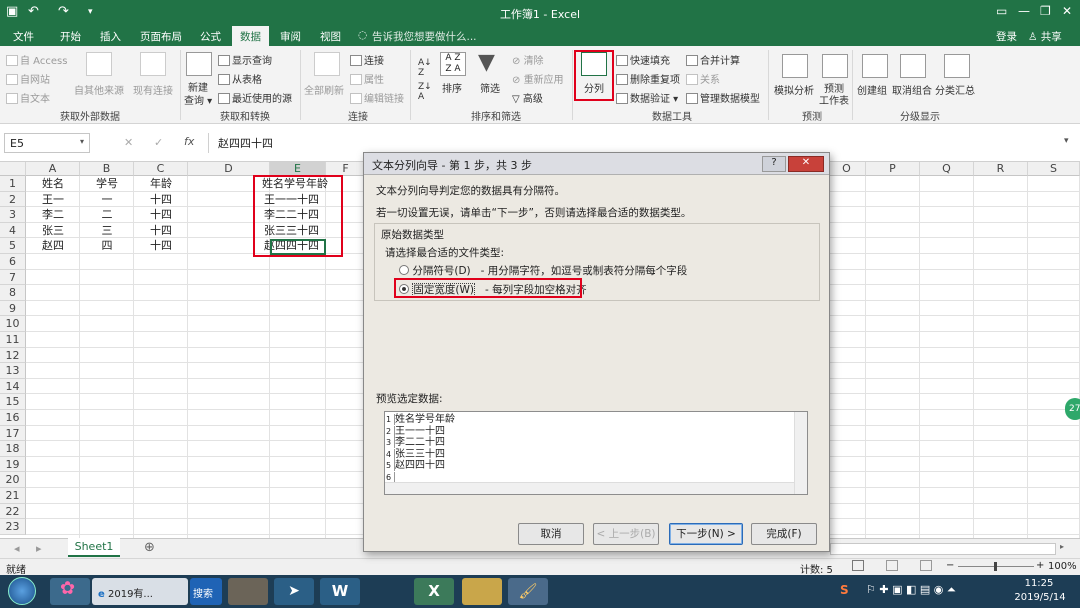 This screenshot has height=608, width=1080. What do you see at coordinates (911, 590) in the screenshot?
I see `tray-icons: ⚐ ✚ ▣ ◧ ▤ ◉ ⏶` at bounding box center [911, 590].